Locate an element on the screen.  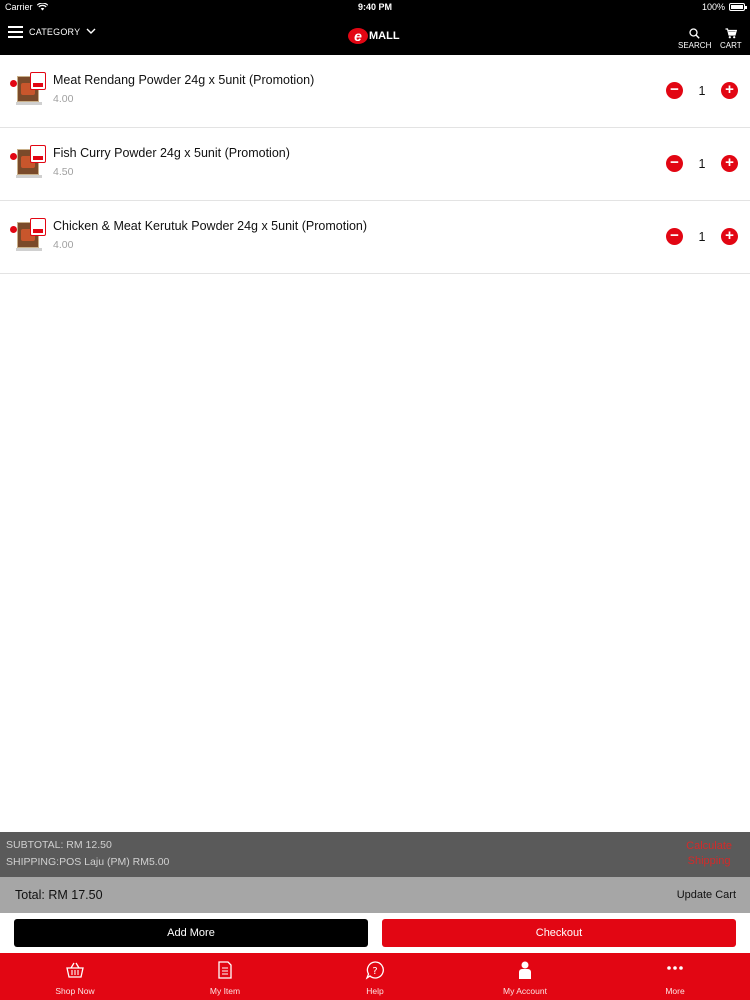
category-menu-button: CATEGORY is located at coordinates (52, 32).